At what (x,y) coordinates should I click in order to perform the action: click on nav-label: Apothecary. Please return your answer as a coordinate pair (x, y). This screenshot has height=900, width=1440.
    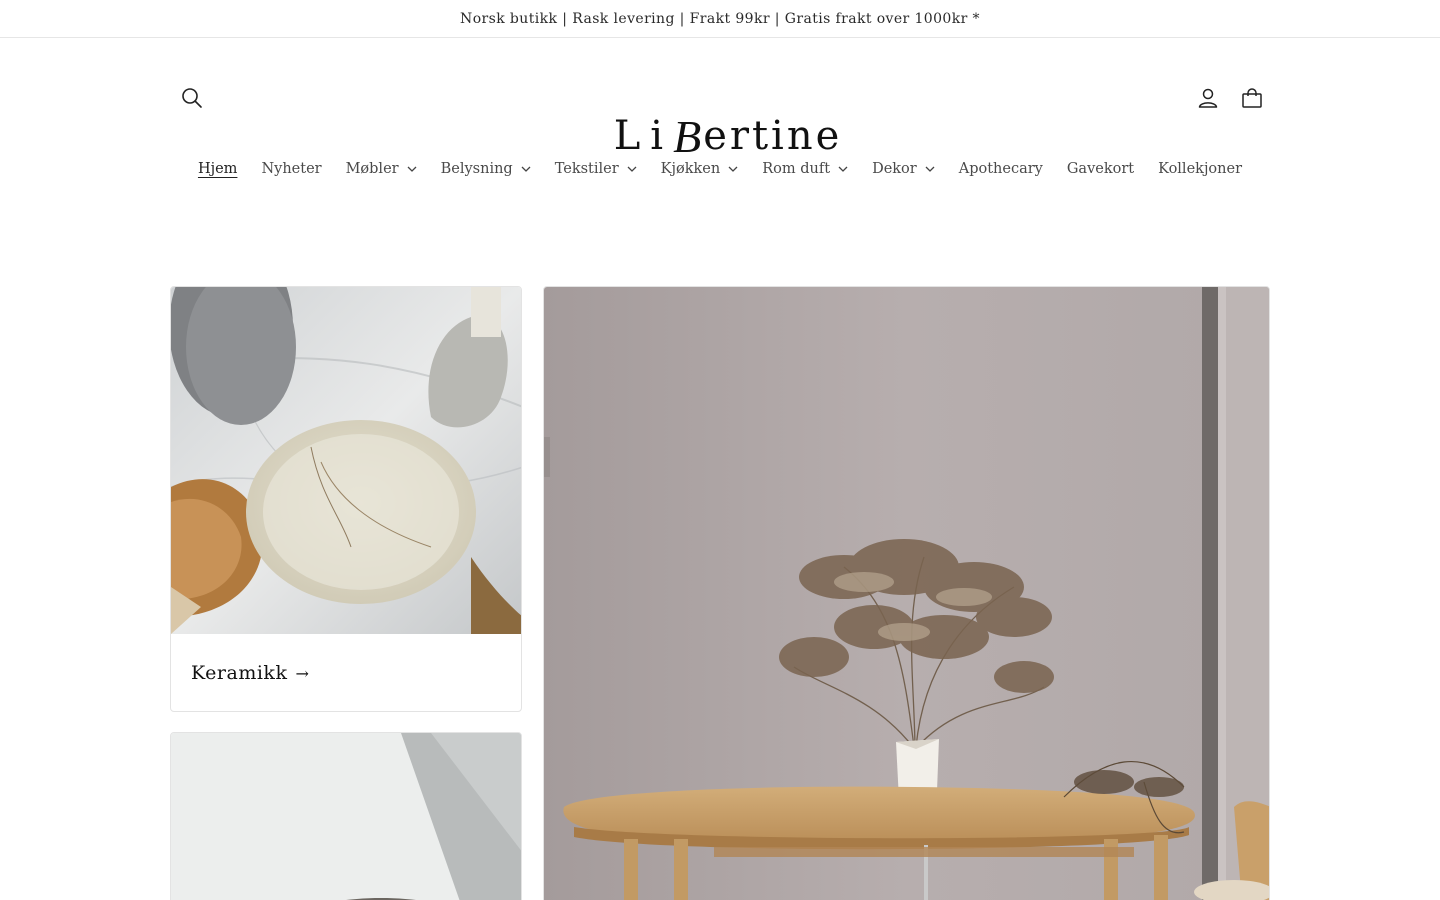
    Looking at the image, I should click on (1000, 169).